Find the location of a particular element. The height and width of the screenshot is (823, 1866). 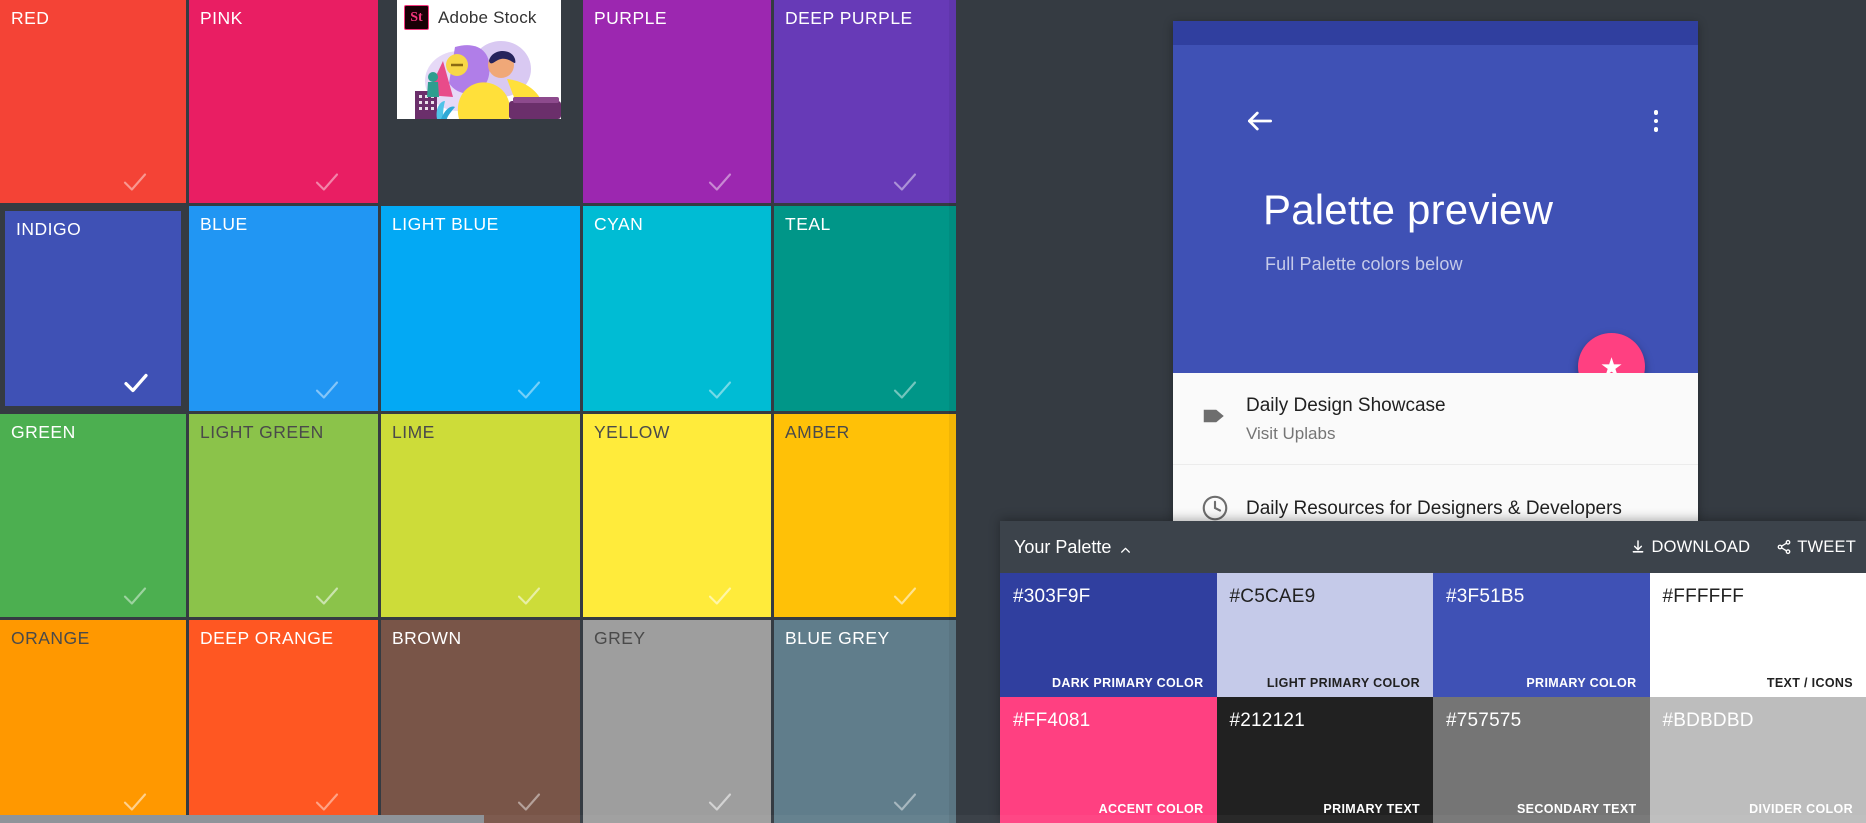

vertical-scrollbar is located at coordinates (952, 411).